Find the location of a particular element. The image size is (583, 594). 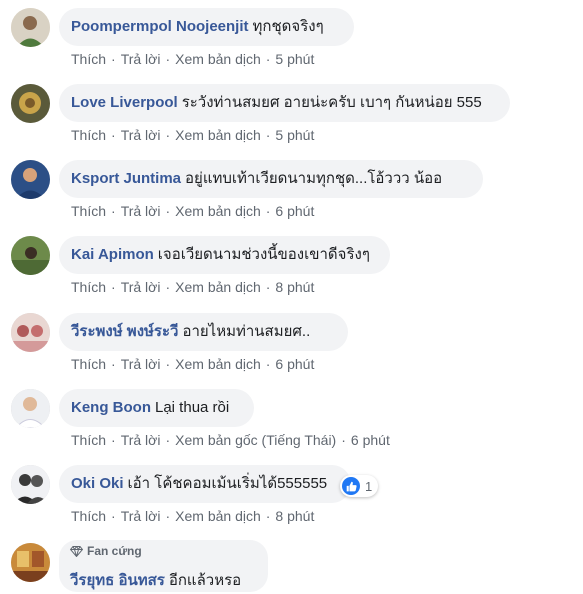

comment-author: Kai Apimon is located at coordinates (112, 254).